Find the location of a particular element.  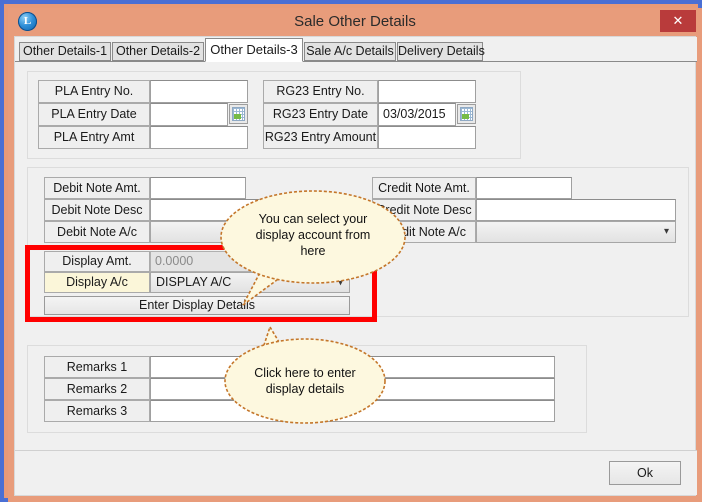

dialog-footer: Ok is located at coordinates (356, 472).